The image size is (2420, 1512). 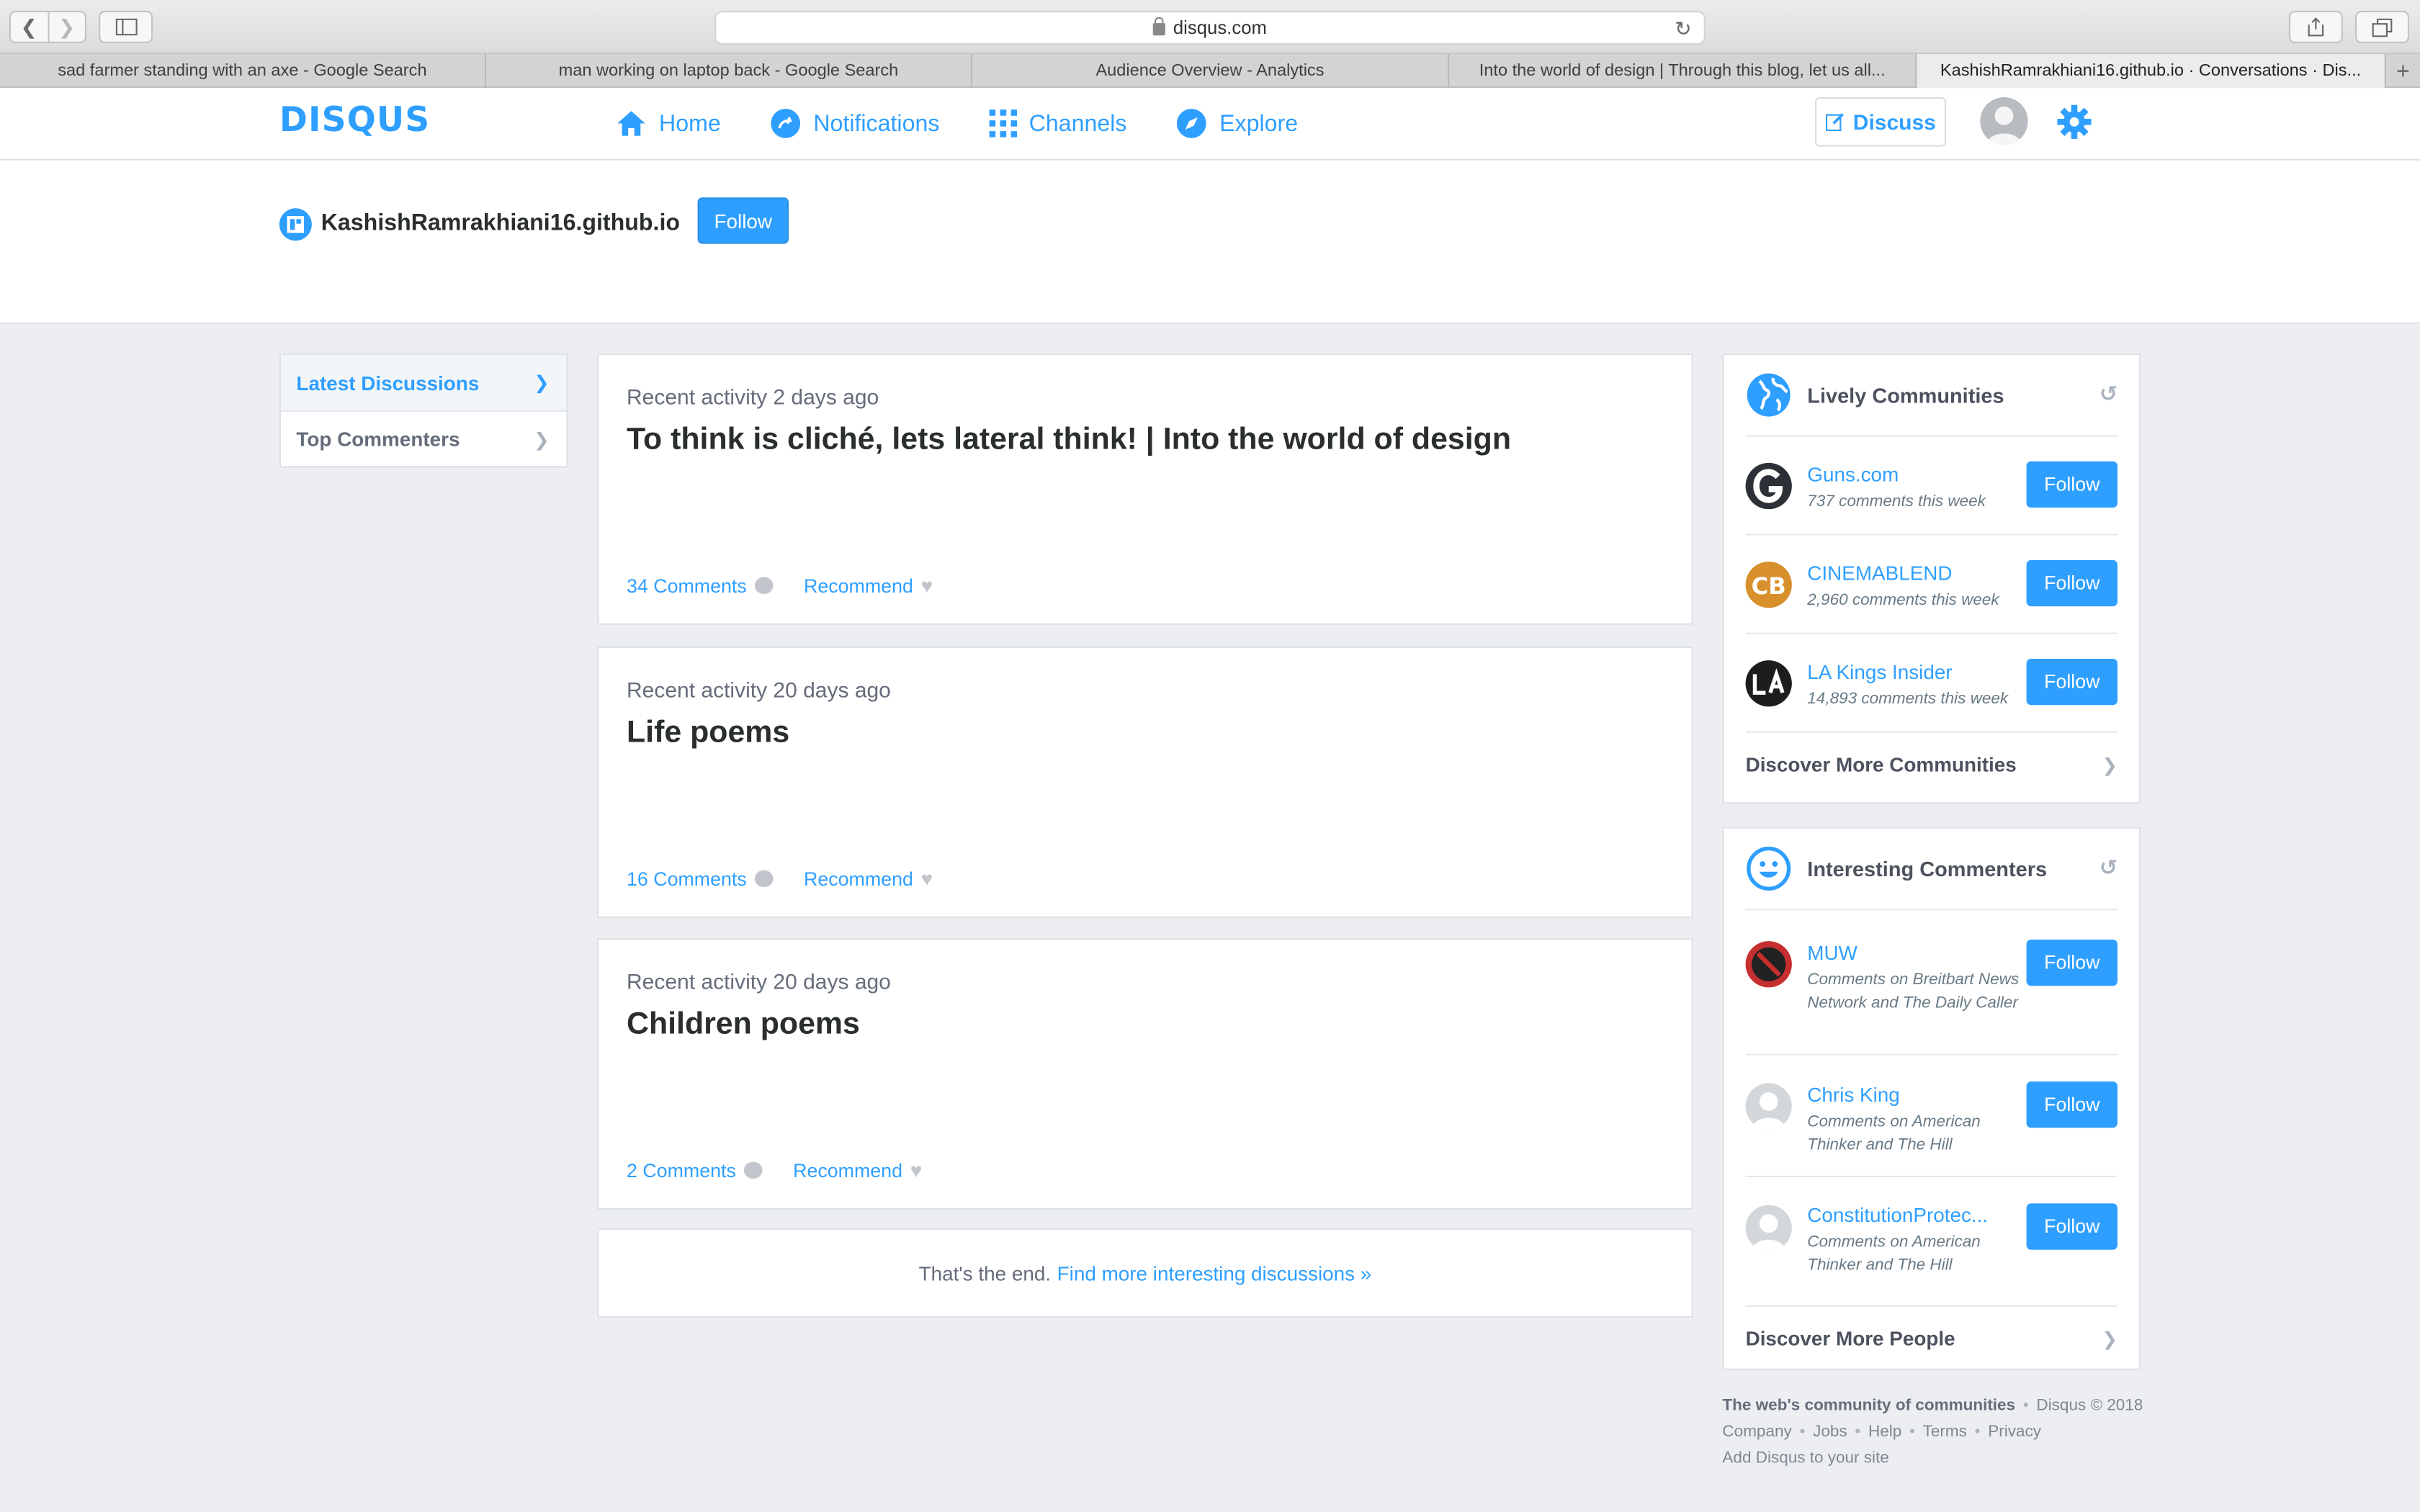 What do you see at coordinates (2004, 121) in the screenshot?
I see `user-avatar` at bounding box center [2004, 121].